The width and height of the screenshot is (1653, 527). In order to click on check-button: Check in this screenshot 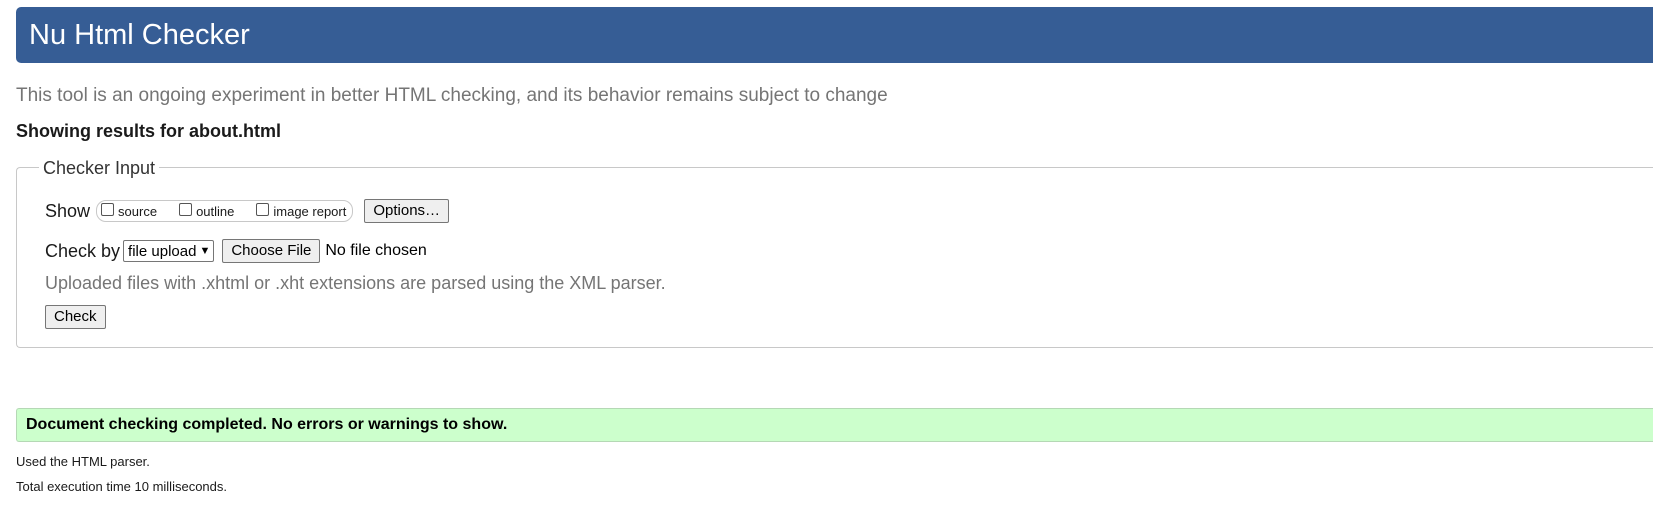, I will do `click(75, 317)`.